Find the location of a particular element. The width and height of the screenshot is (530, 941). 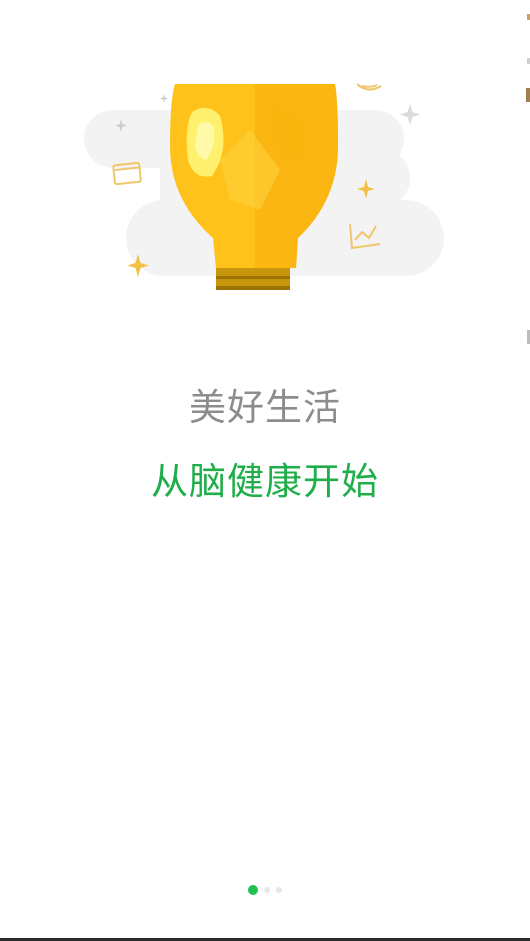

next-page-peek is located at coordinates (528, 179).